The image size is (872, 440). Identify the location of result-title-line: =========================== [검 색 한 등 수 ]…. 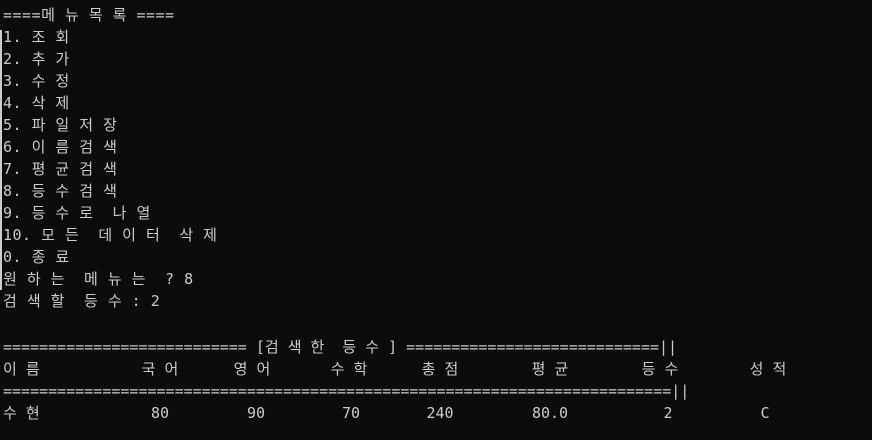
(340, 347).